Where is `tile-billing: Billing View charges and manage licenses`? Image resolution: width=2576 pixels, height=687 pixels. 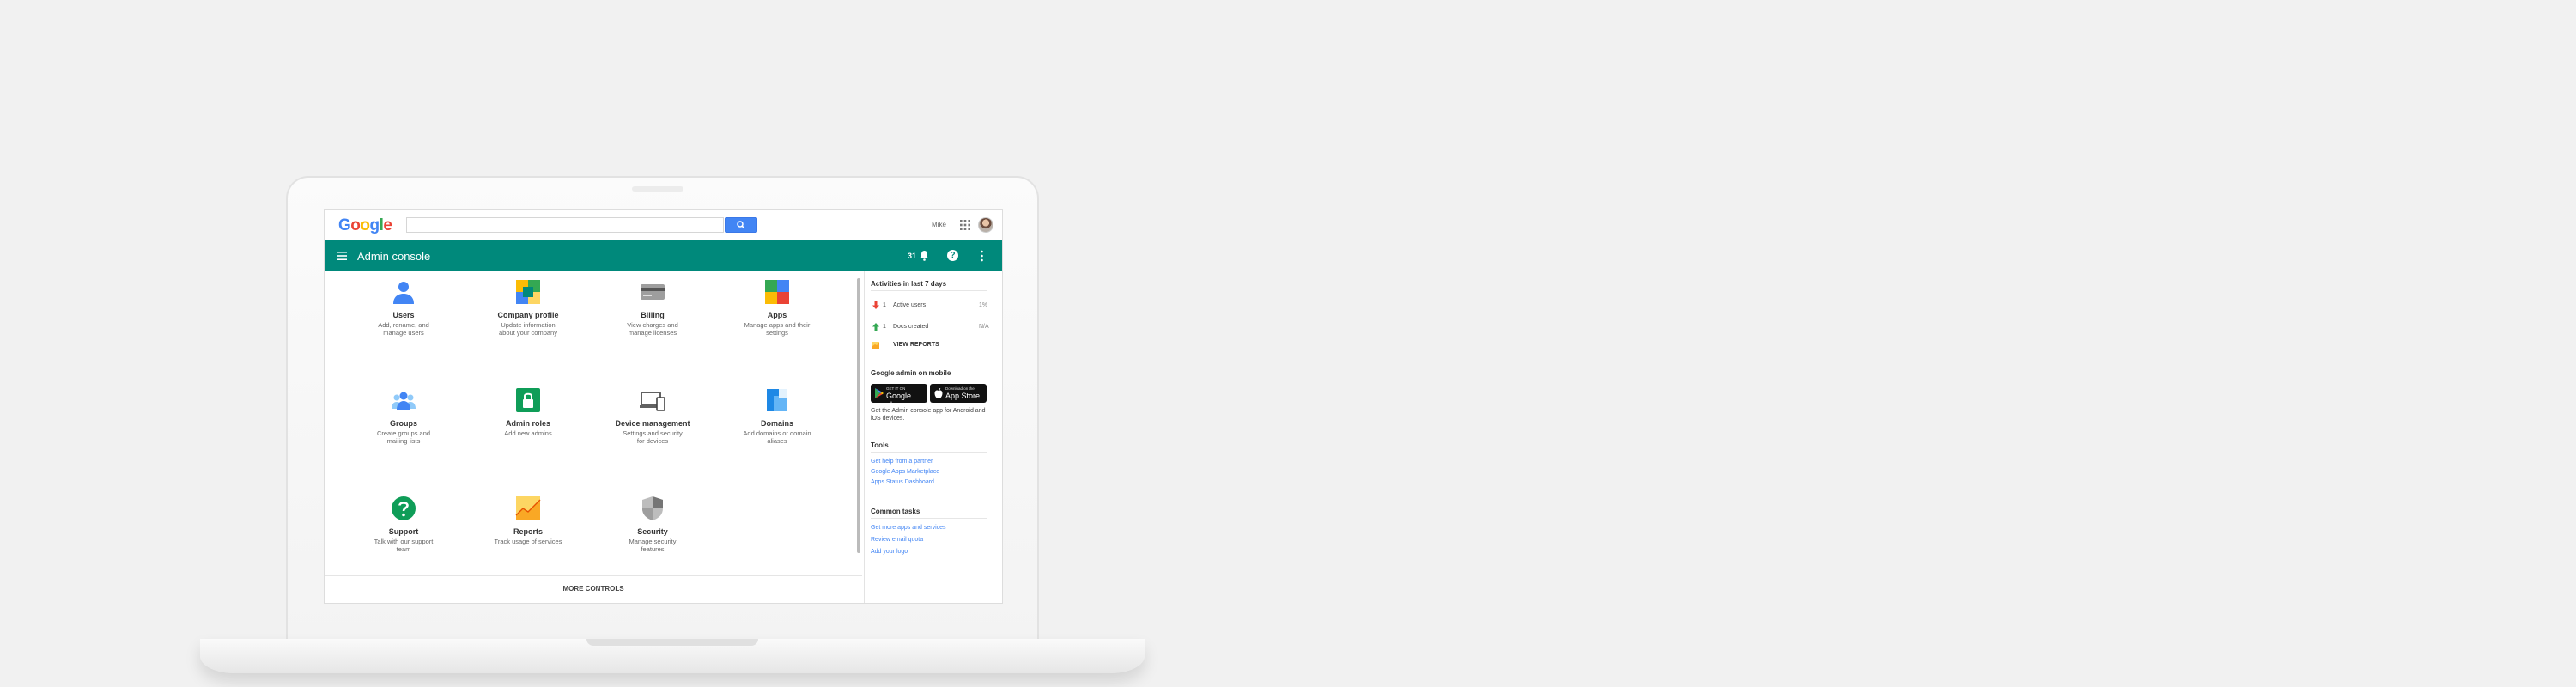
tile-billing: Billing View charges and manage licenses is located at coordinates (652, 322).